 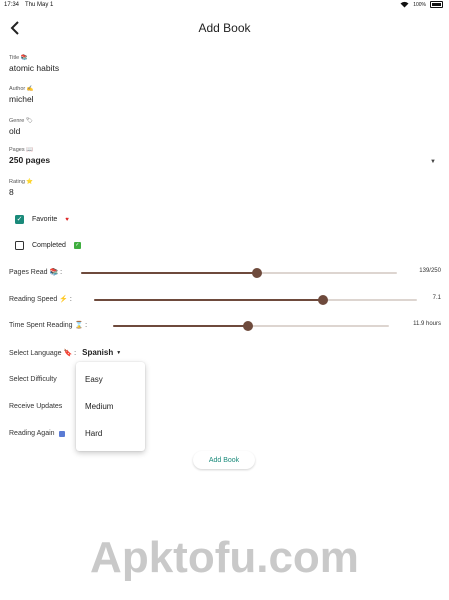 What do you see at coordinates (34, 68) in the screenshot?
I see `title-value: atomic habits` at bounding box center [34, 68].